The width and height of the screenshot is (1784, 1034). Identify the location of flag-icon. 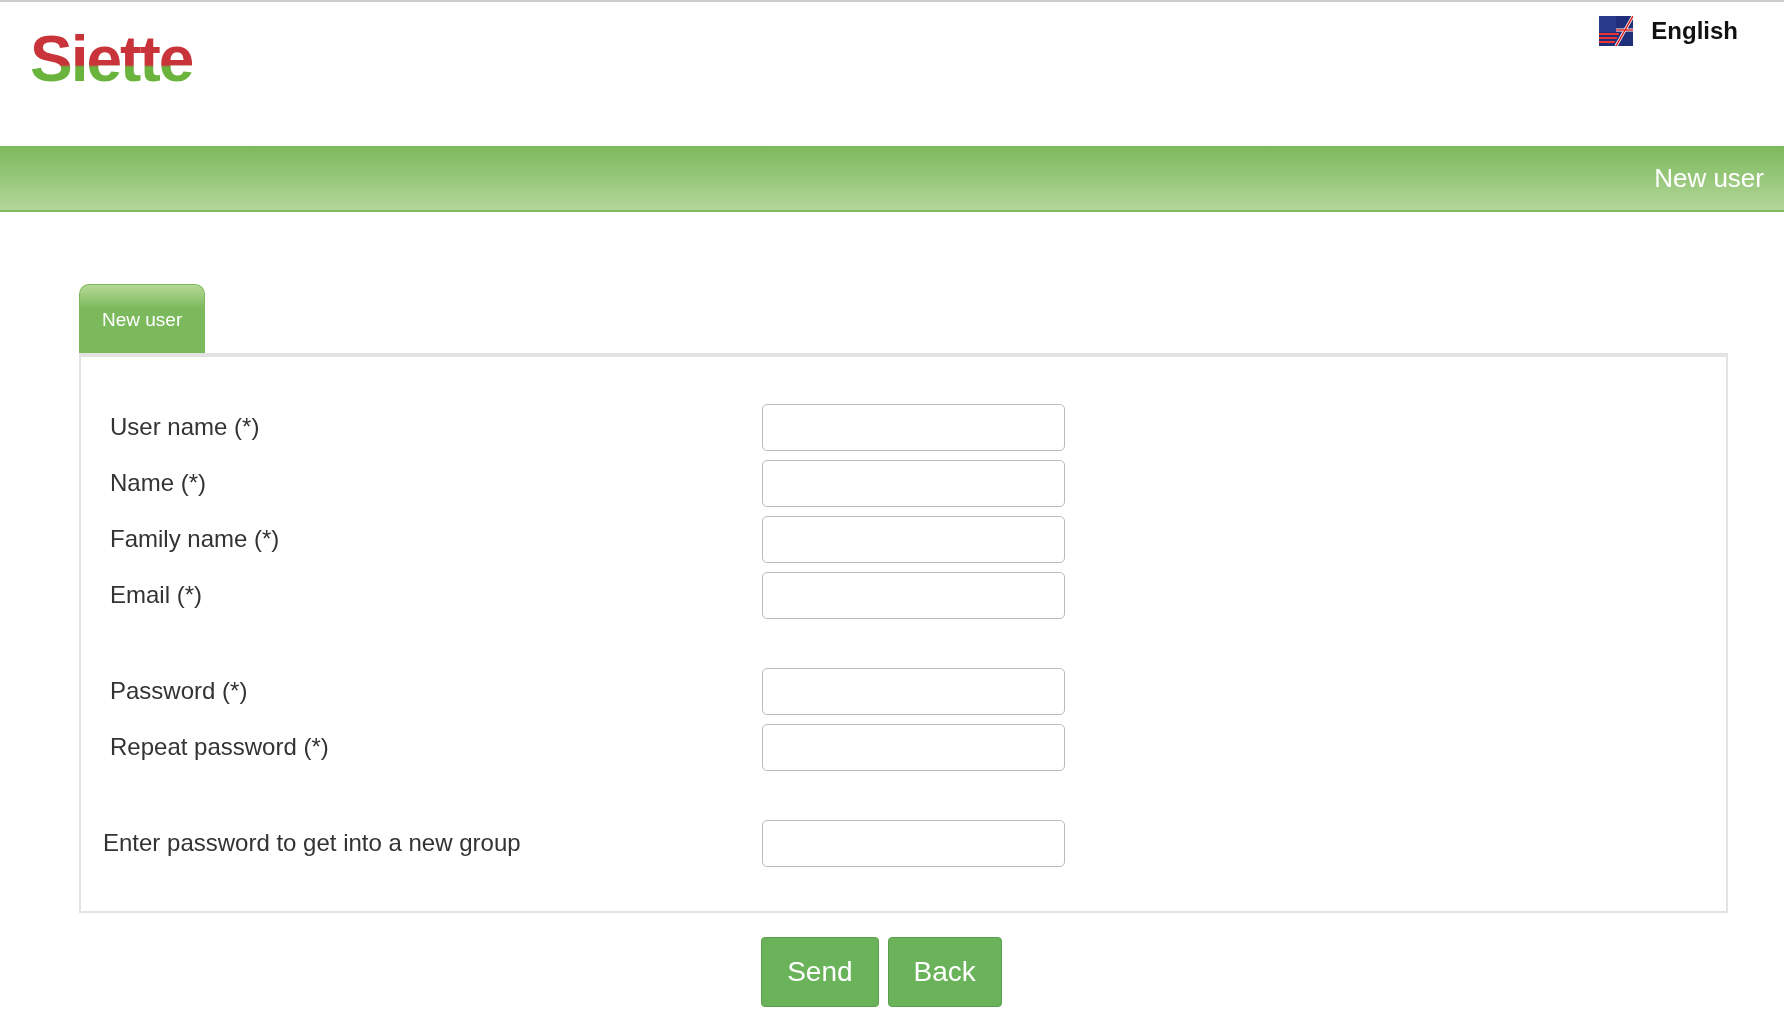
(1616, 31).